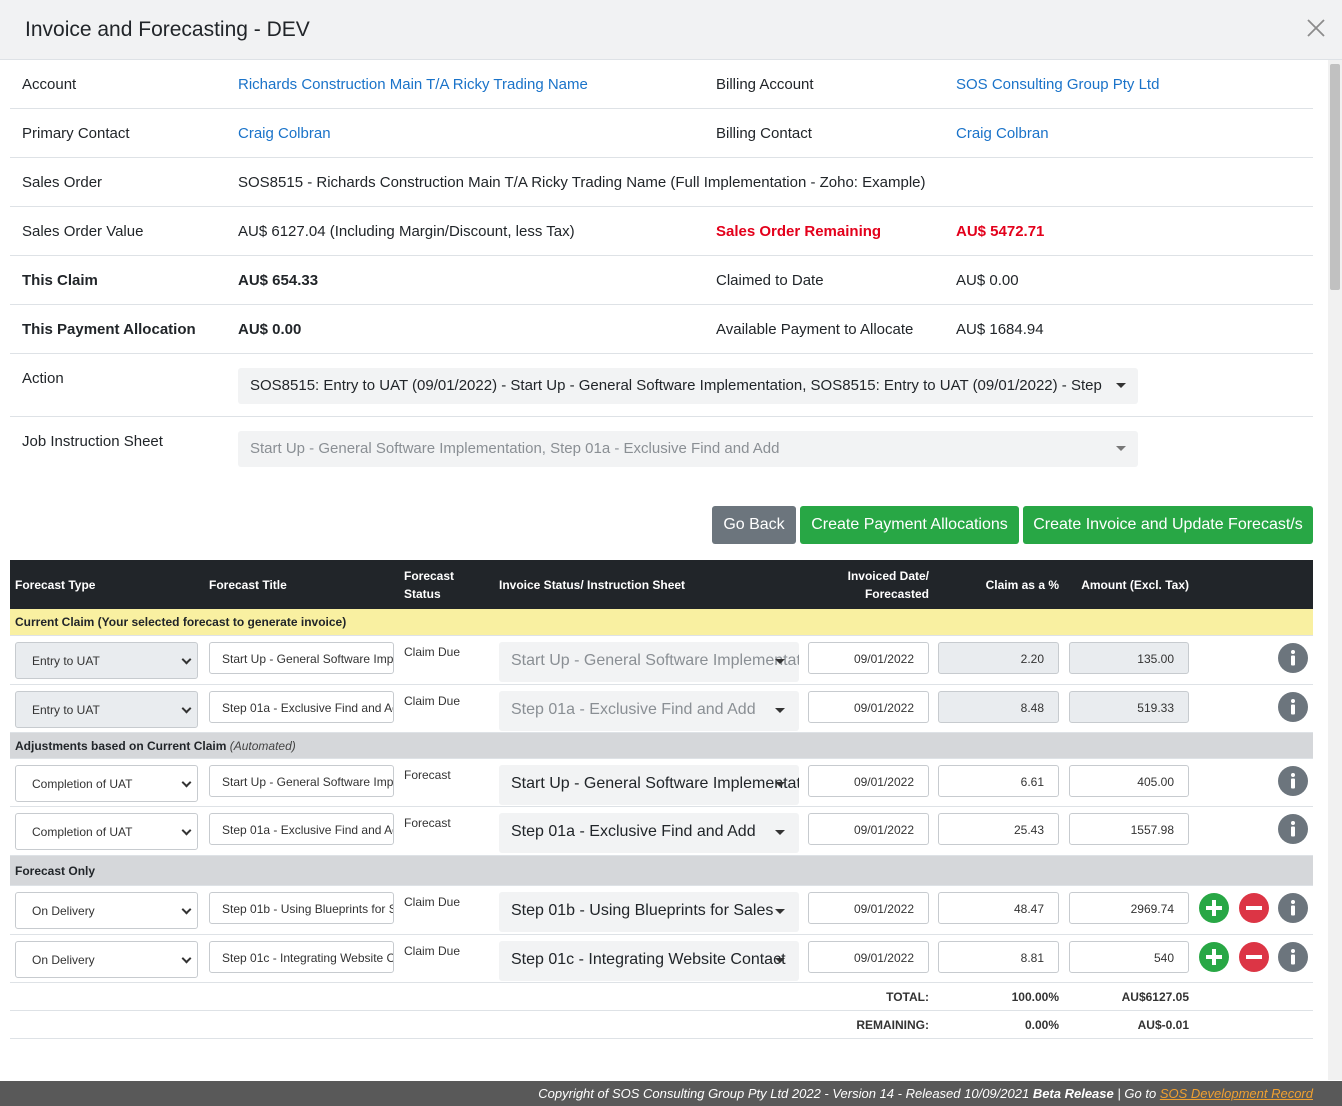 This screenshot has height=1106, width=1342. Describe the element at coordinates (661, 997) in the screenshot. I see `totals-row: TOTAL: 100.00% AU$6127.05` at that location.